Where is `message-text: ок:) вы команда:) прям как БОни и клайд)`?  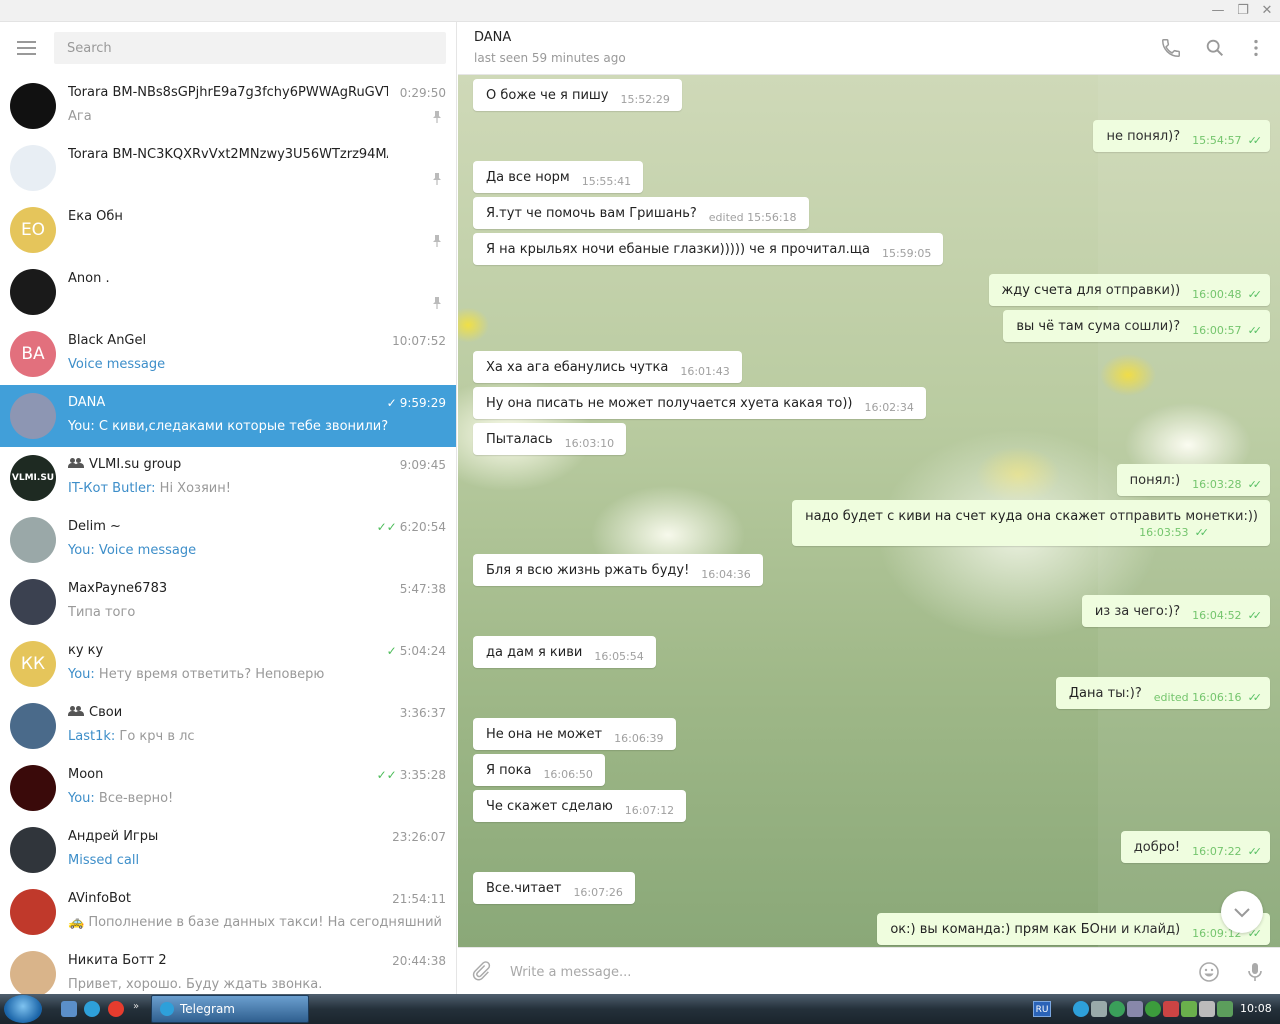
message-text: ок:) вы команда:) прям как БОни и клайд) is located at coordinates (1035, 929).